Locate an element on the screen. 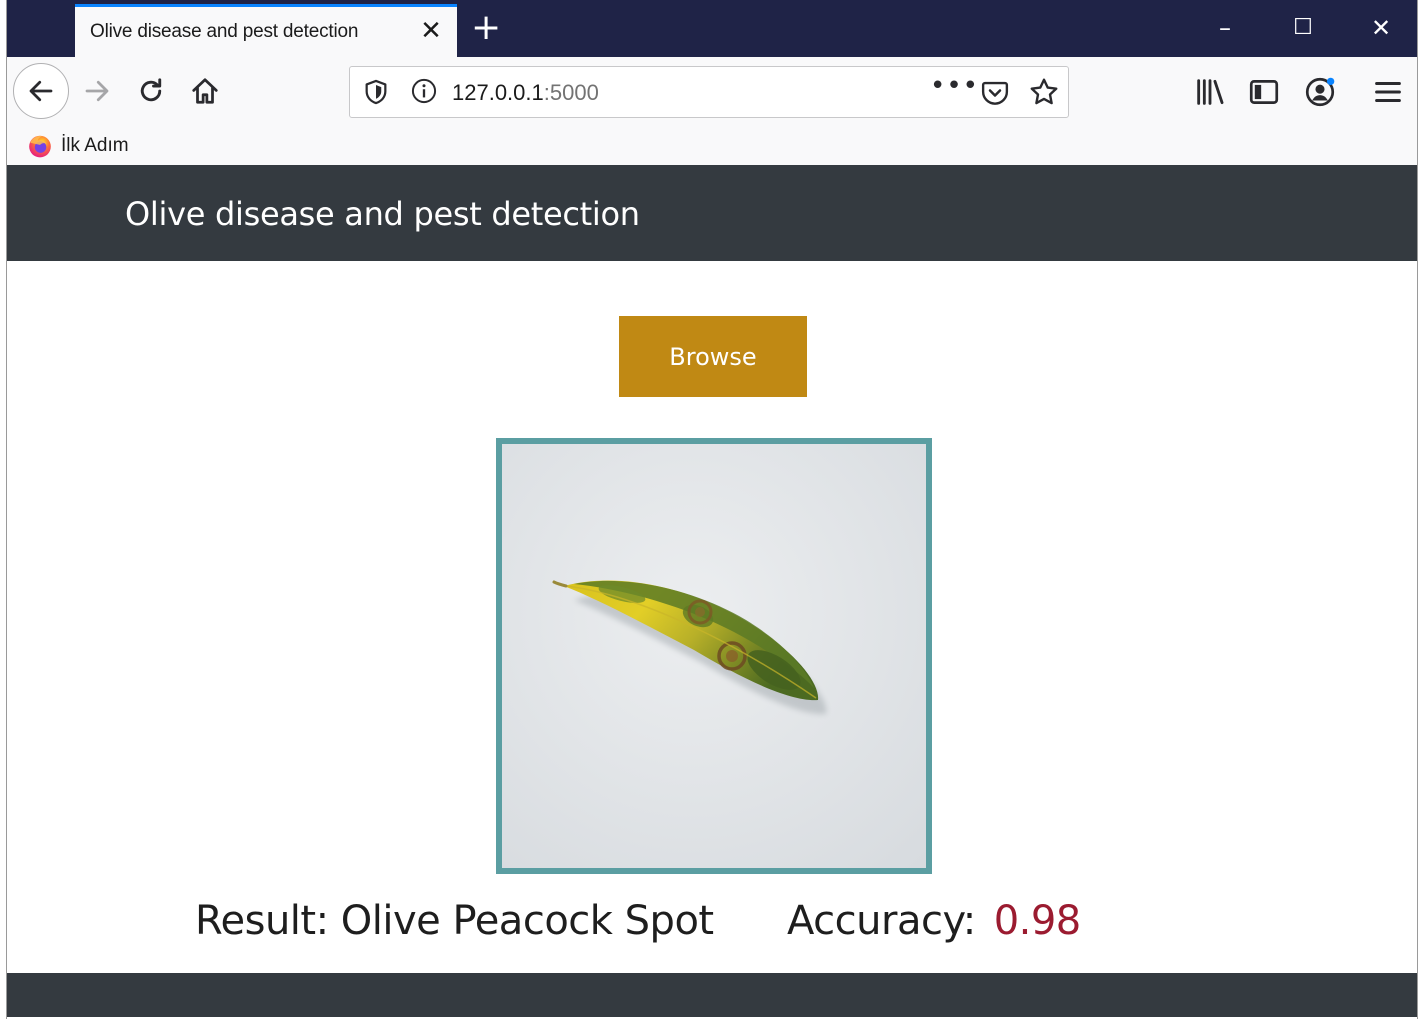  home-button is located at coordinates (205, 91).